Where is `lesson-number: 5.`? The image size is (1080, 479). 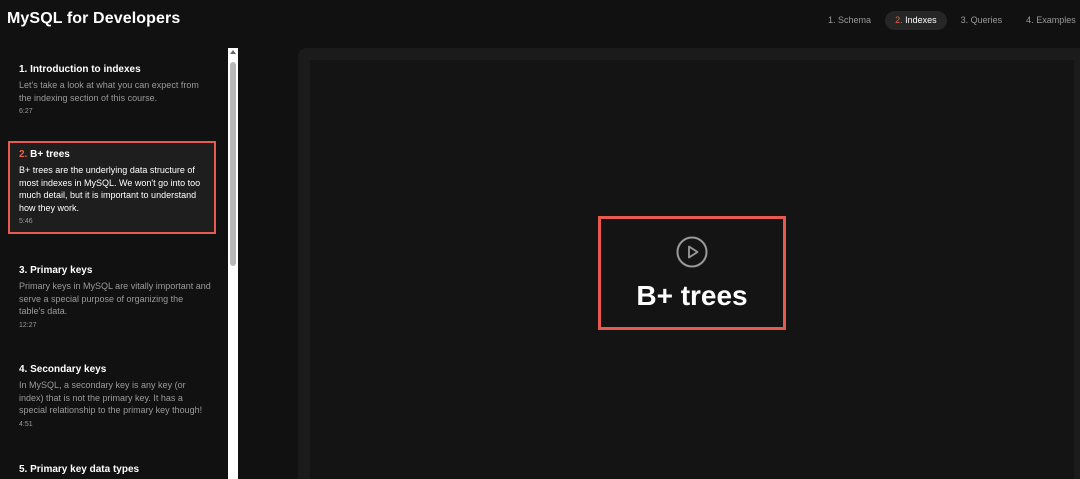 lesson-number: 5. is located at coordinates (23, 469).